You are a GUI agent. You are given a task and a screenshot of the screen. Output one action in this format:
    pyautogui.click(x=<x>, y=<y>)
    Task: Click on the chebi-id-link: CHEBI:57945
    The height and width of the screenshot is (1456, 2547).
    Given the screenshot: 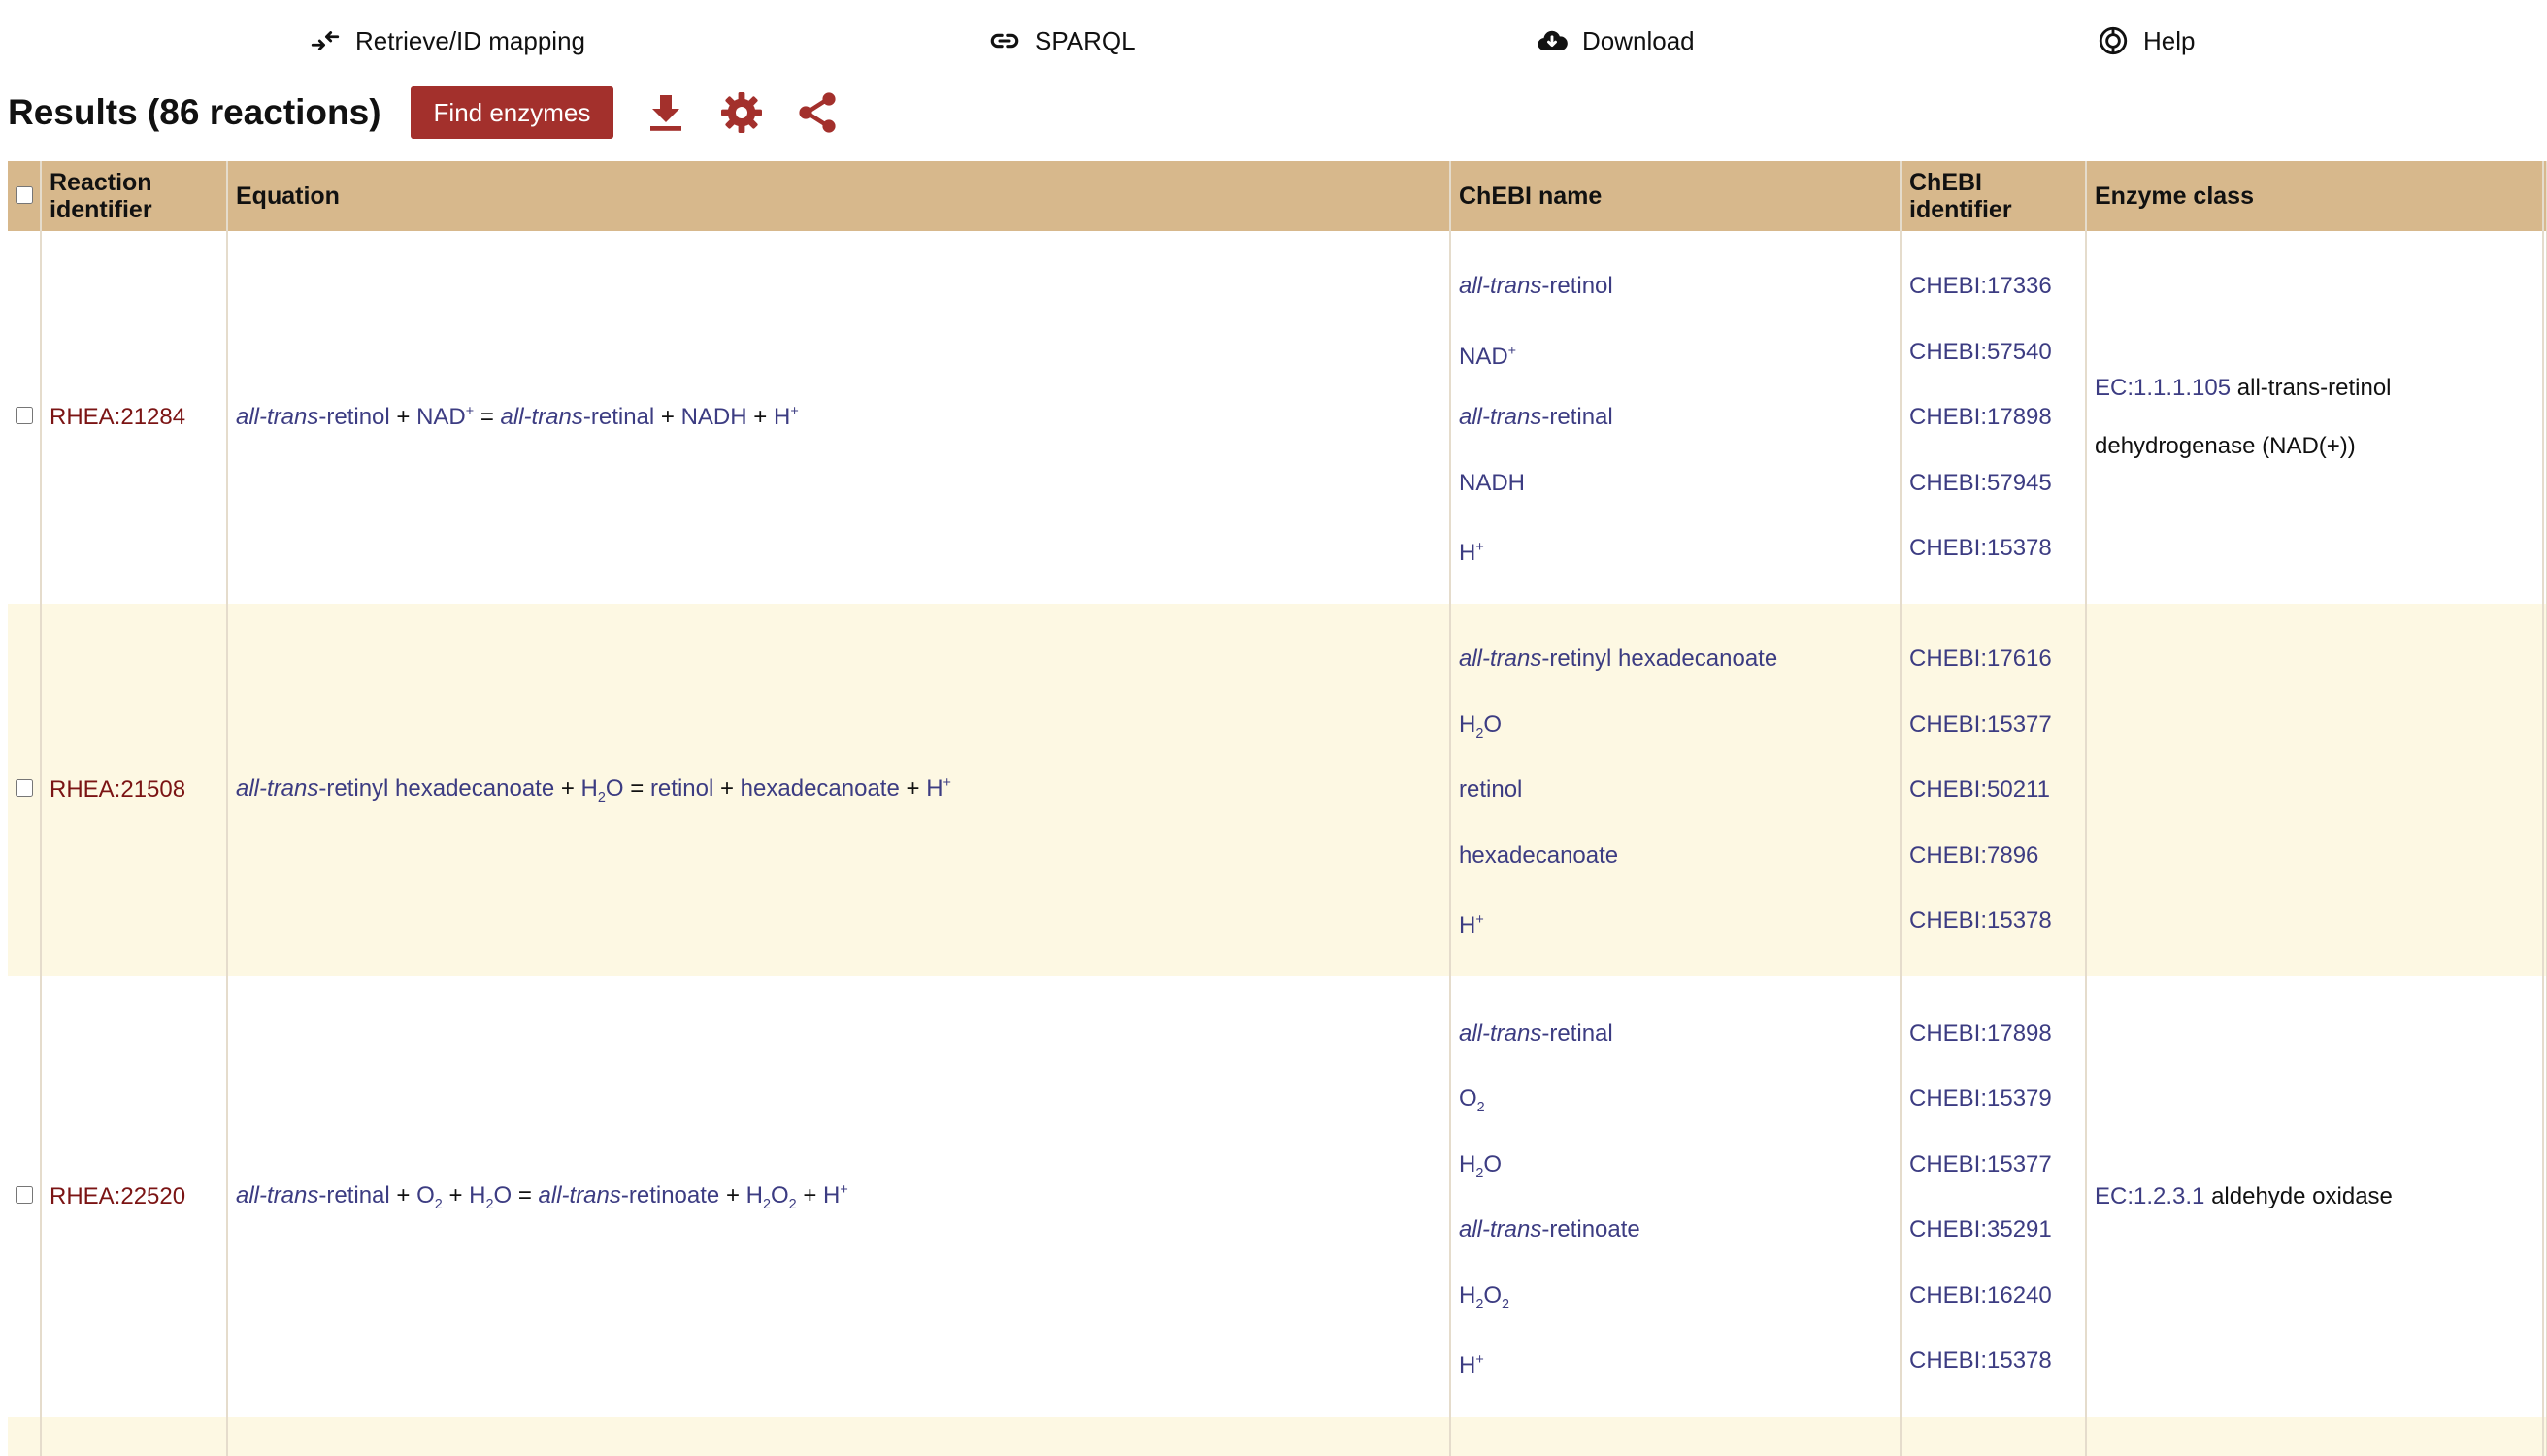 What is the action you would take?
    pyautogui.click(x=1981, y=483)
    